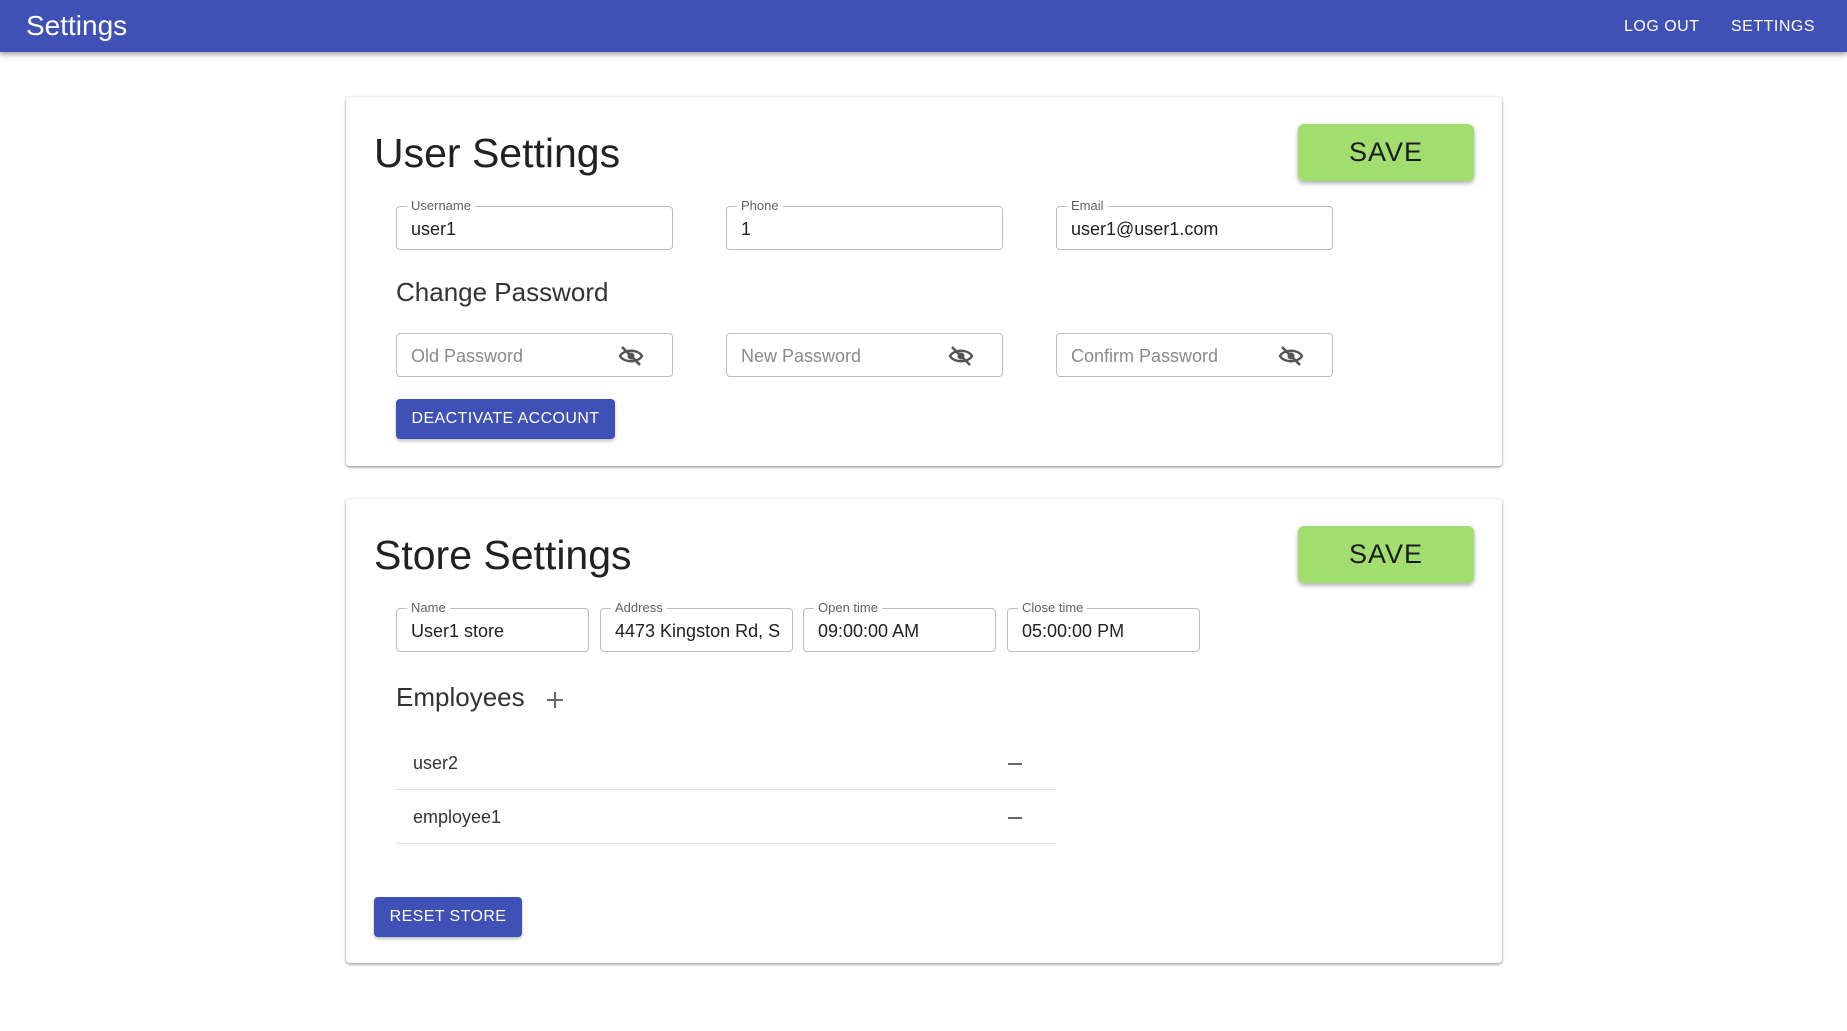  Describe the element at coordinates (534, 355) in the screenshot. I see `old-password-field: Old Password` at that location.